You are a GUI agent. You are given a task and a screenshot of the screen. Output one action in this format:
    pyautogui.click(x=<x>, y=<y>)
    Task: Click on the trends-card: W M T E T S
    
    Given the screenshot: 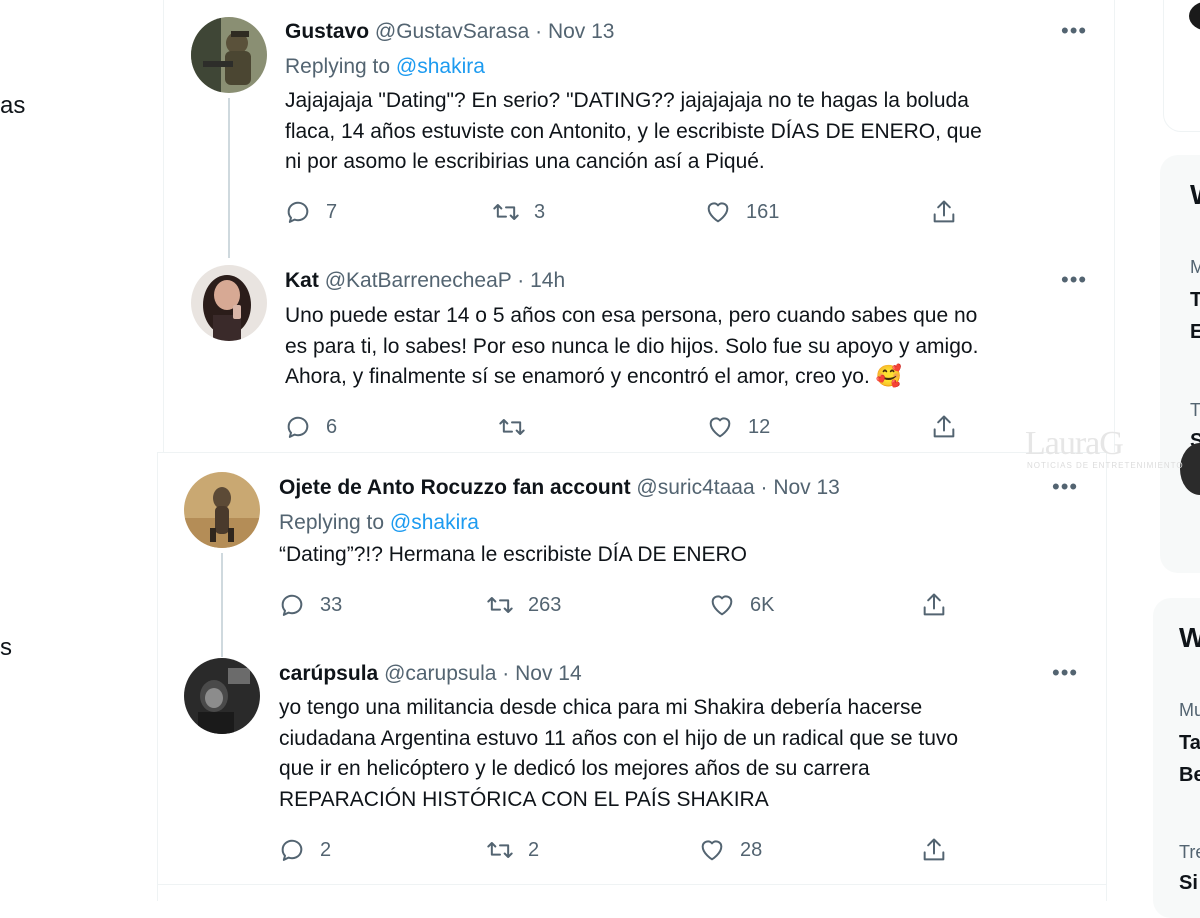 What is the action you would take?
    pyautogui.click(x=1180, y=364)
    